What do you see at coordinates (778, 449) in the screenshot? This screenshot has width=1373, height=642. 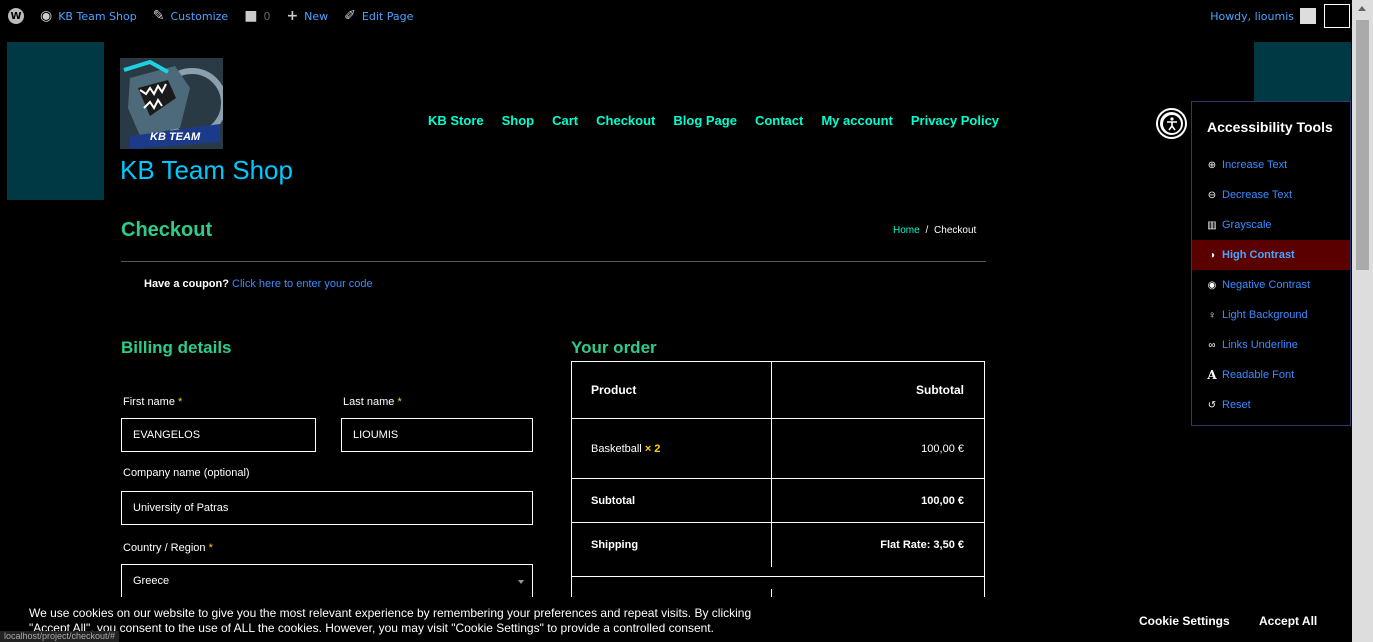 I see `table-row: Basketball × 2 100,00 €` at bounding box center [778, 449].